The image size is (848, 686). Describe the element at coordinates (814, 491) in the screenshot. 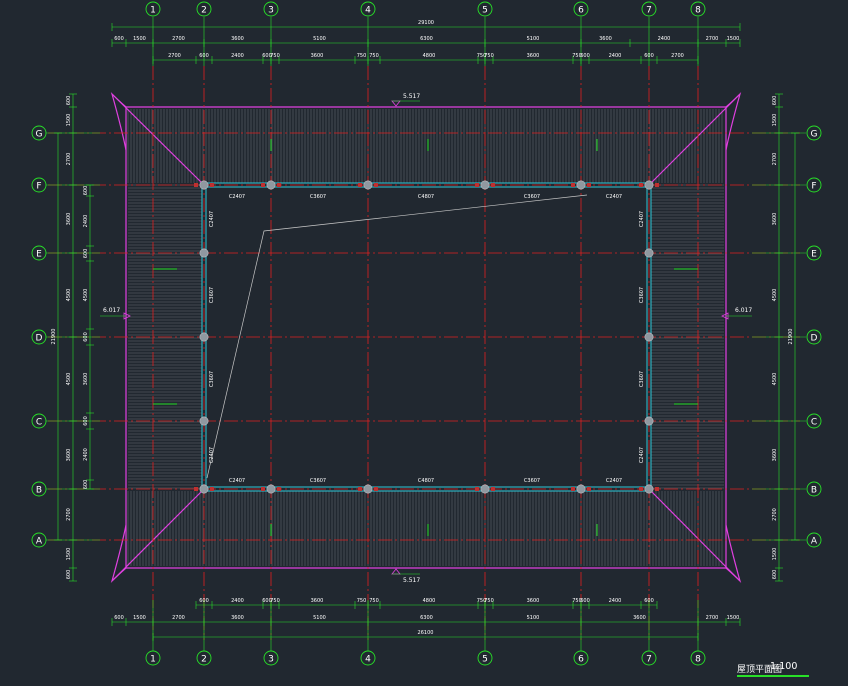

I see `grid-bubble-label: B` at that location.